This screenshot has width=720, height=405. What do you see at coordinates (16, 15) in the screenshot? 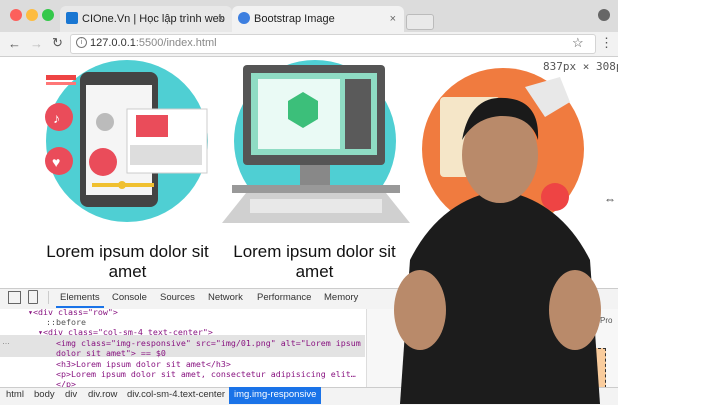
I see `close-window-button` at bounding box center [16, 15].